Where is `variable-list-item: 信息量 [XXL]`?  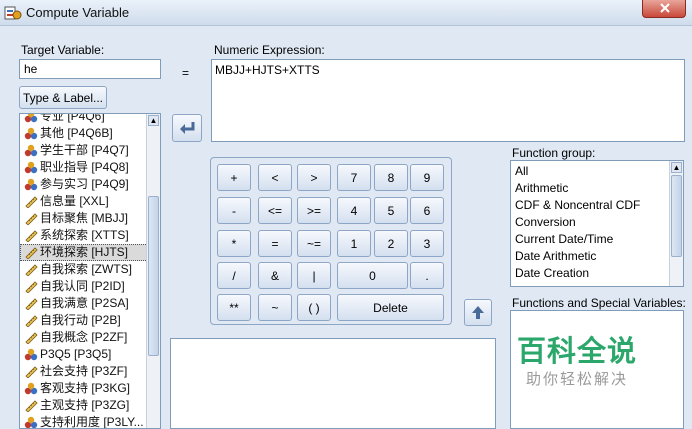
variable-list-item: 信息量 [XXL] is located at coordinates (90, 201).